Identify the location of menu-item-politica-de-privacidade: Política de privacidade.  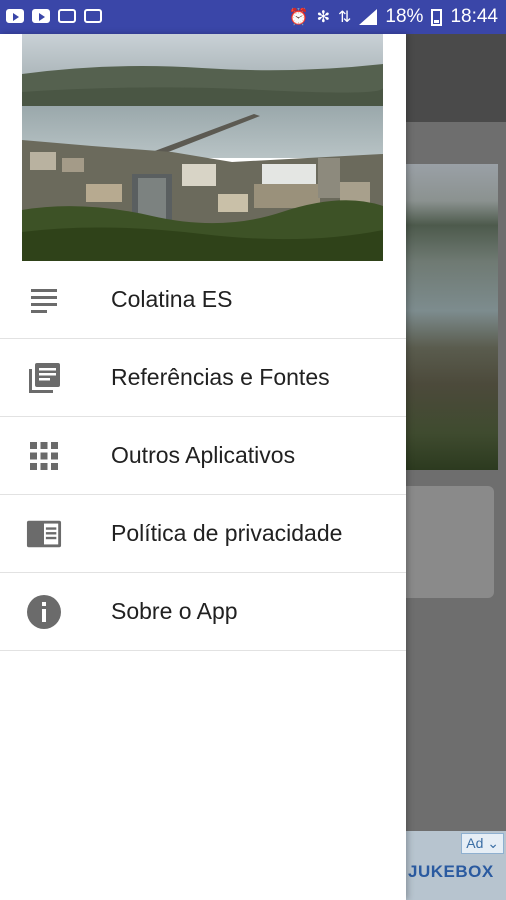
(203, 534).